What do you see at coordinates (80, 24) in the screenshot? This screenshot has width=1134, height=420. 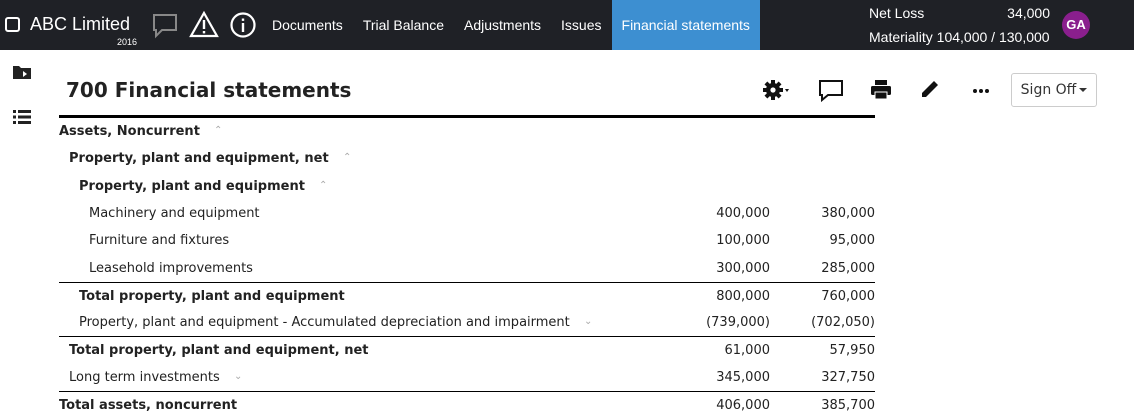 I see `company-name: ABC Limited` at bounding box center [80, 24].